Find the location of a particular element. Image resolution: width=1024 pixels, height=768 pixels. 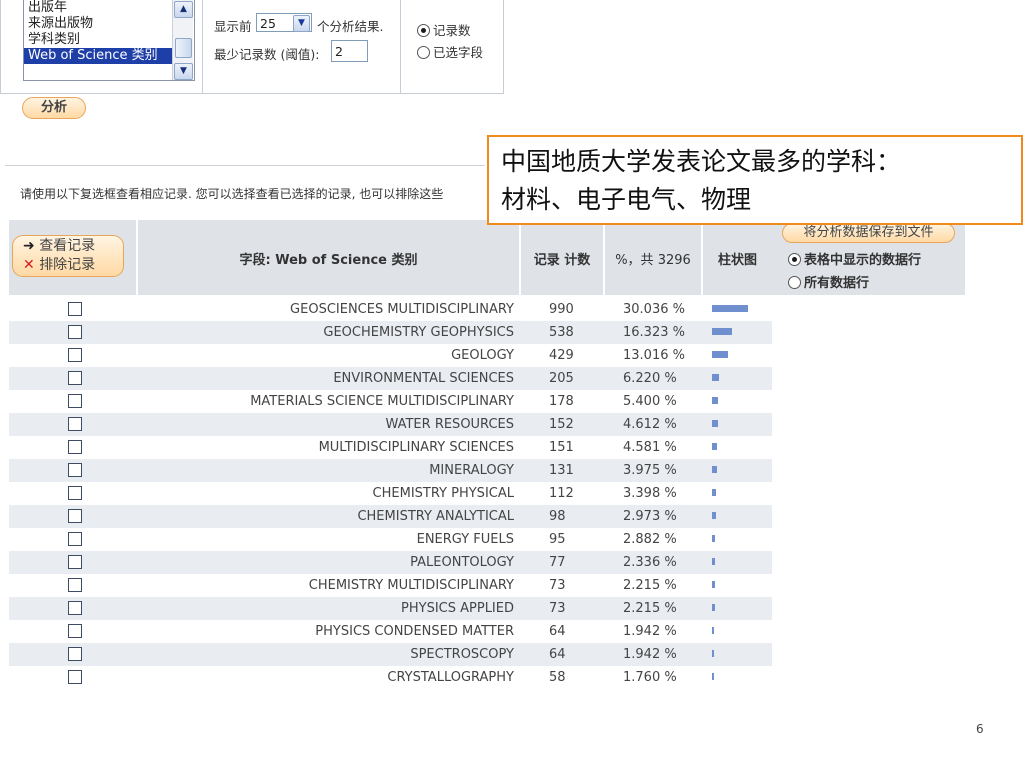

category-name: GEOCHEMISTRY GEOPHYSICS is located at coordinates (418, 332).